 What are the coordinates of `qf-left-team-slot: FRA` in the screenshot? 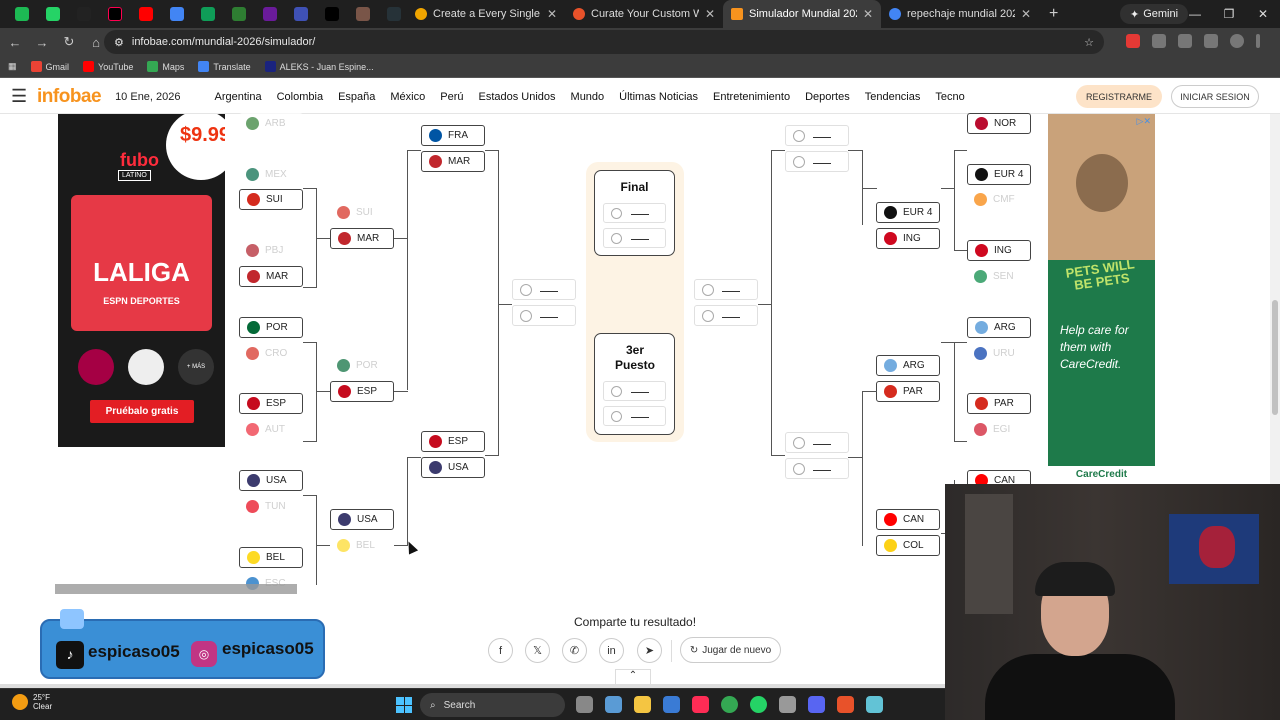 It's located at (453, 135).